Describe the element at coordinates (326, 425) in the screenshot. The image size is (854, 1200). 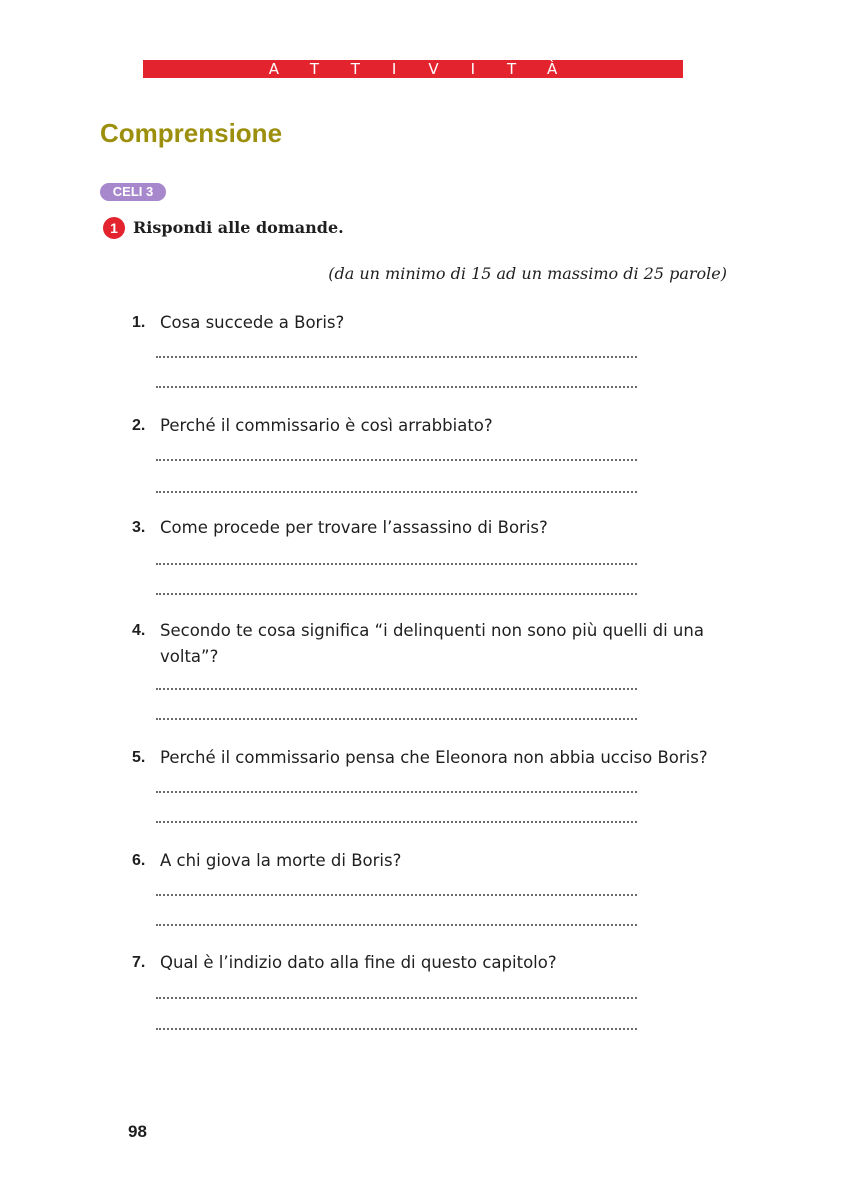
I see `question-text: Perché il commissario è così arrabbiato?` at that location.